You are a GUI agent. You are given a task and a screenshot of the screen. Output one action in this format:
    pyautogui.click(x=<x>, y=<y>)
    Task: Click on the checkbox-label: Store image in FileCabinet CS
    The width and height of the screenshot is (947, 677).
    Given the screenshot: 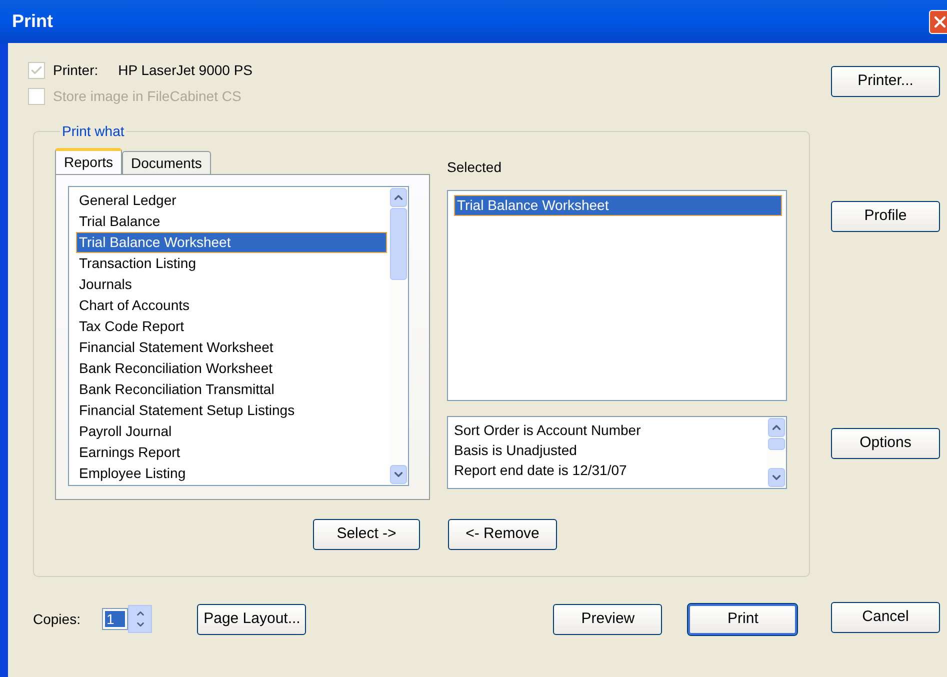 What is the action you would take?
    pyautogui.click(x=147, y=96)
    